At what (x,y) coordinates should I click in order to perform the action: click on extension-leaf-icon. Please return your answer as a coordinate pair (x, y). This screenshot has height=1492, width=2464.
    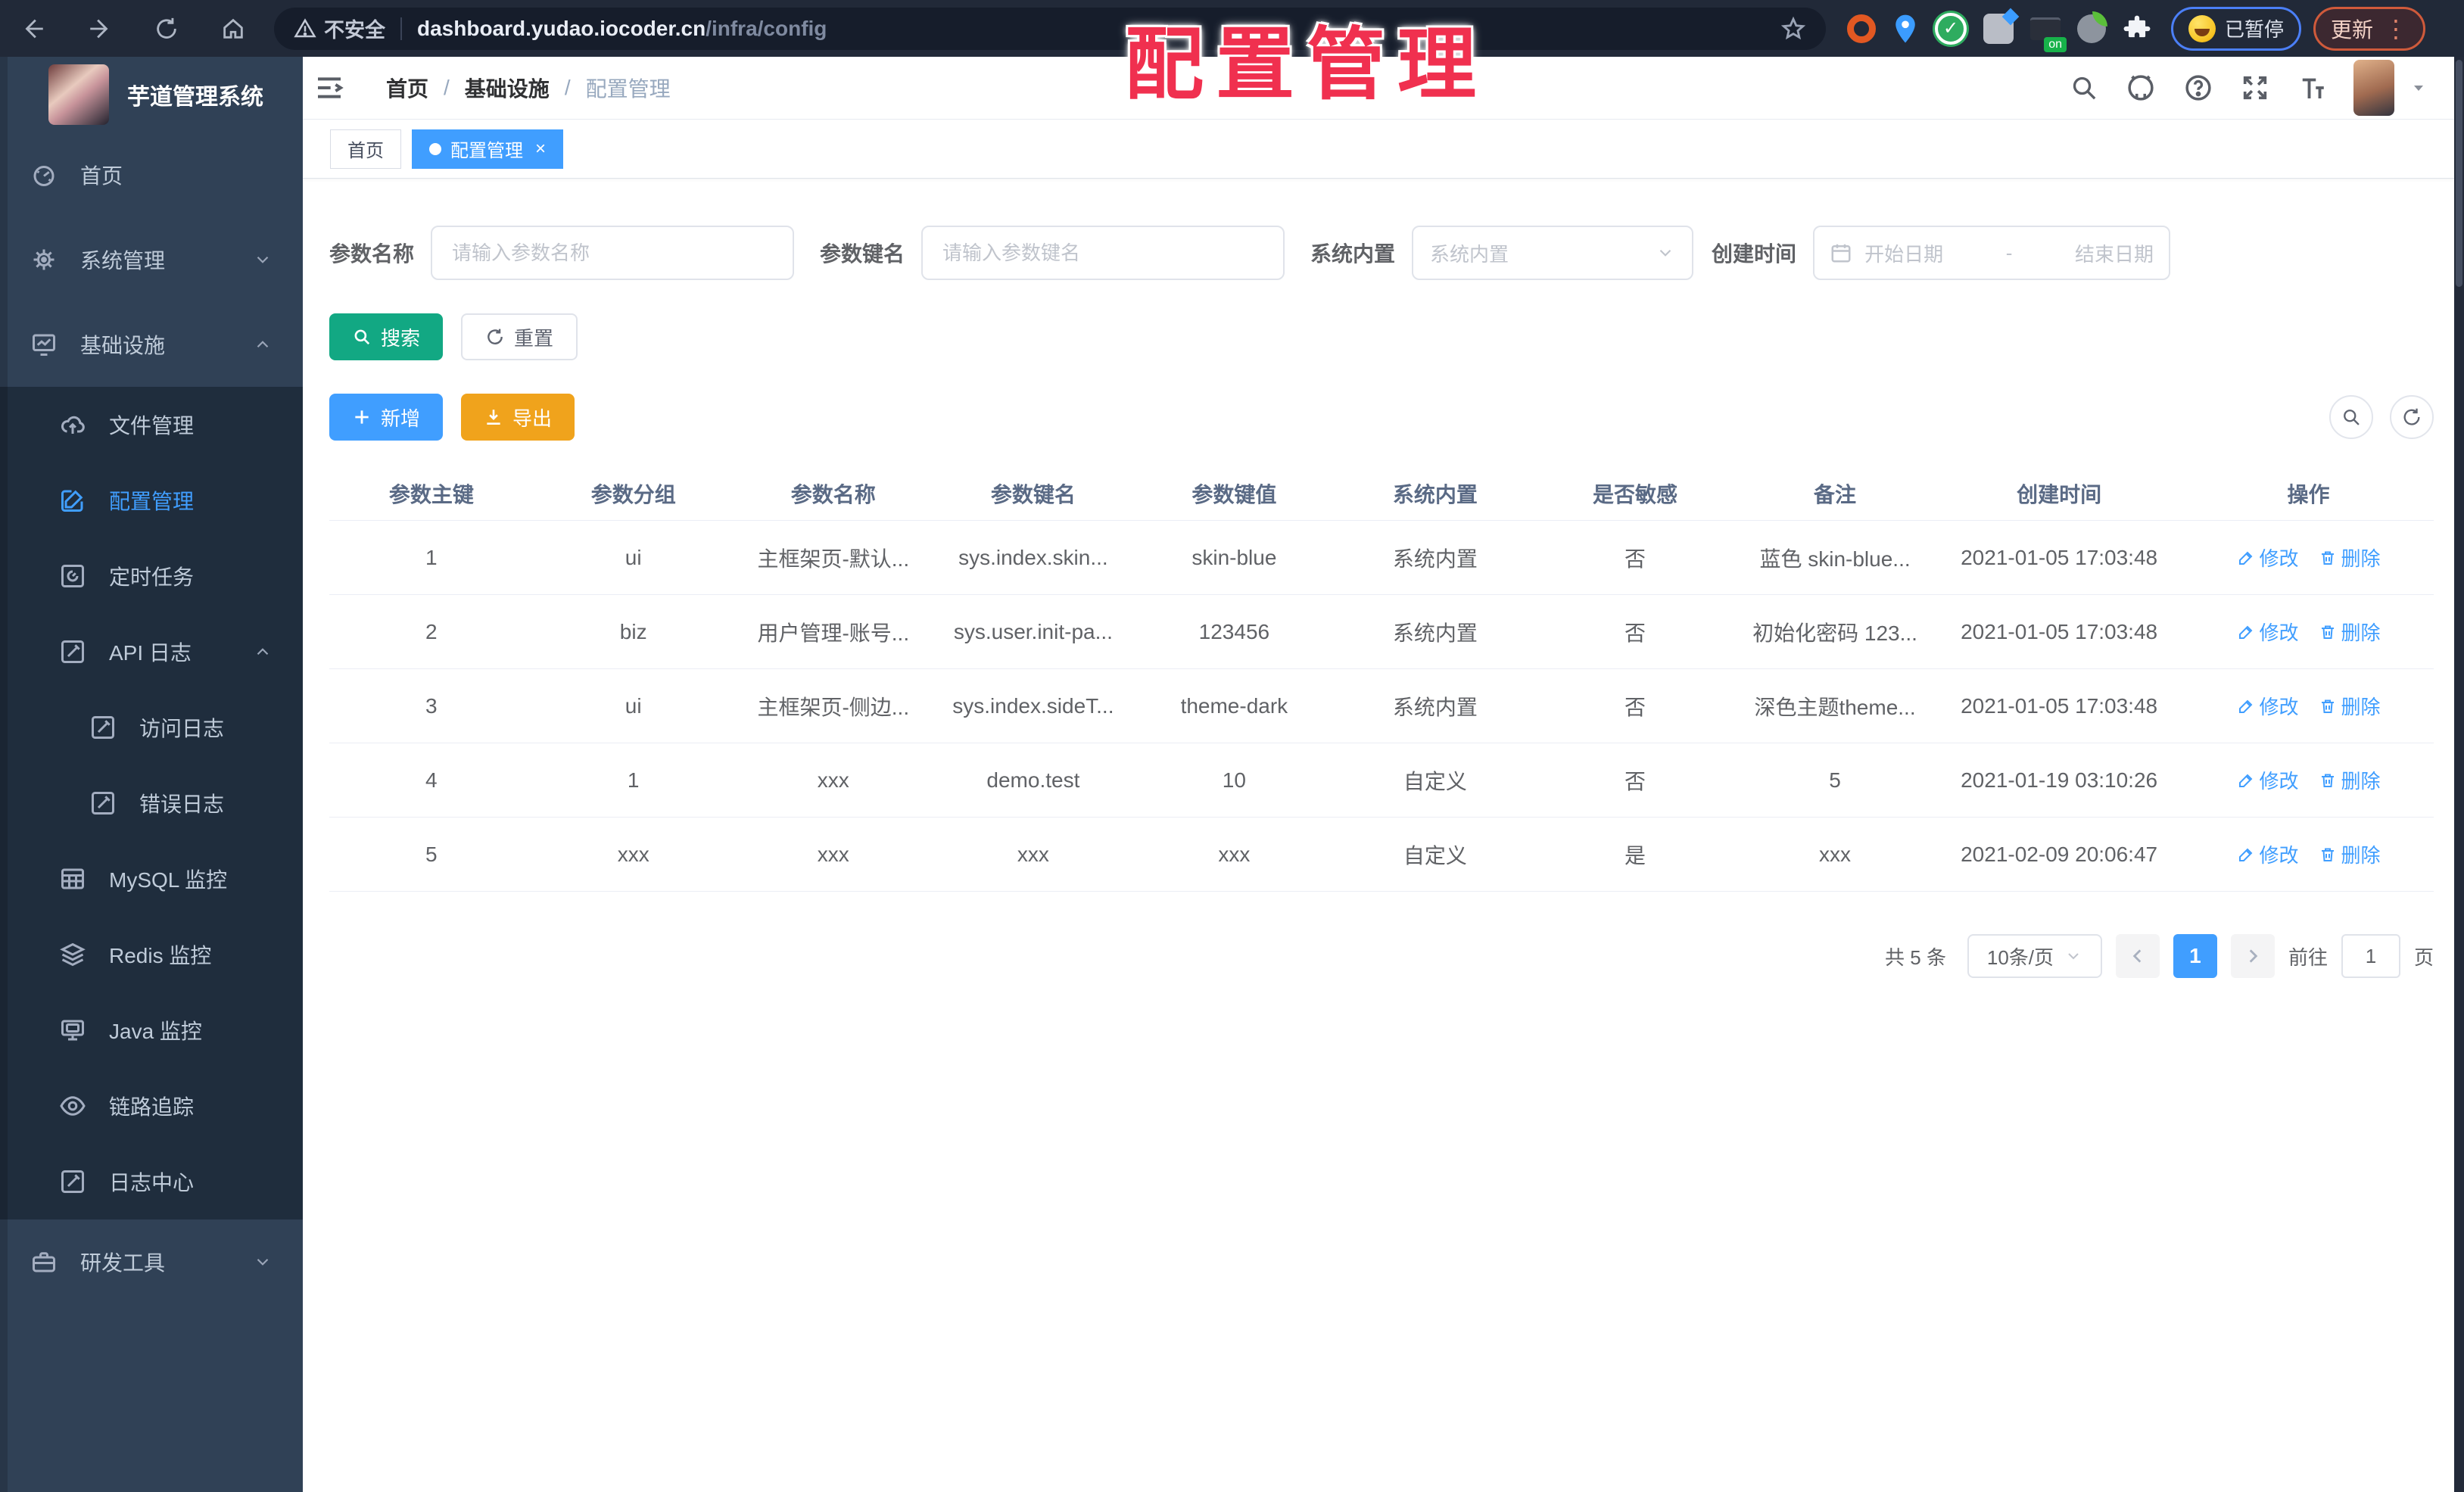
    Looking at the image, I should click on (2092, 27).